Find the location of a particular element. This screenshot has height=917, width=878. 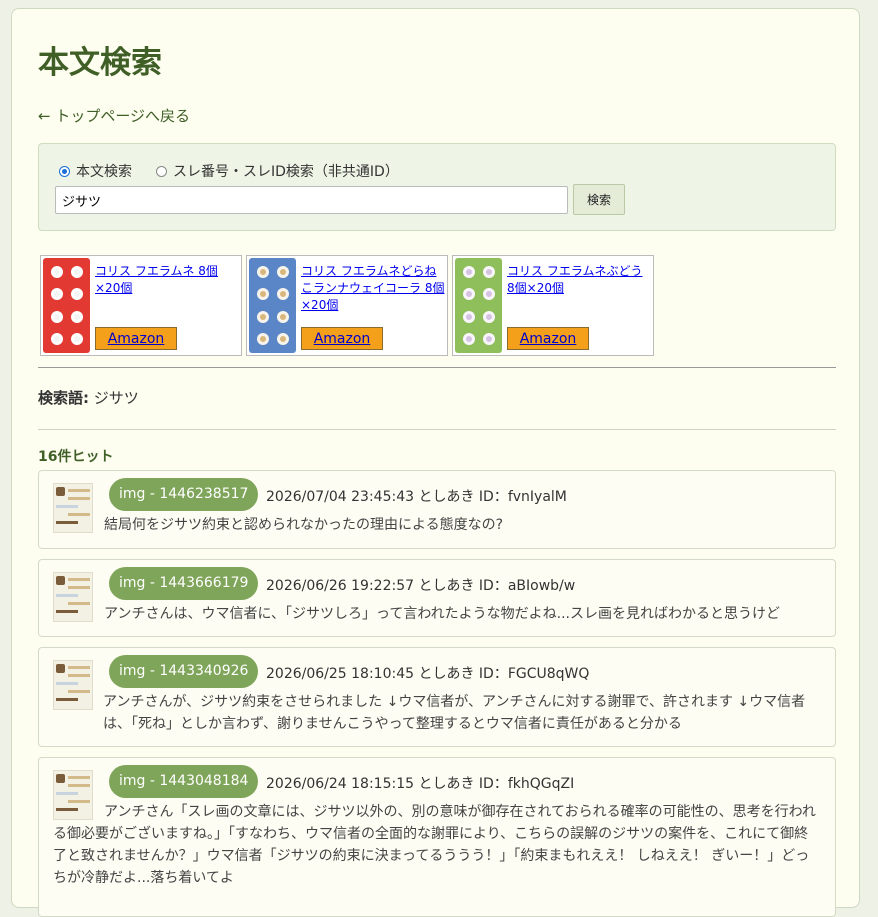

result-meta: 2026/07/04 23:45:43 としあき ID：fvnIyalM is located at coordinates (416, 497).